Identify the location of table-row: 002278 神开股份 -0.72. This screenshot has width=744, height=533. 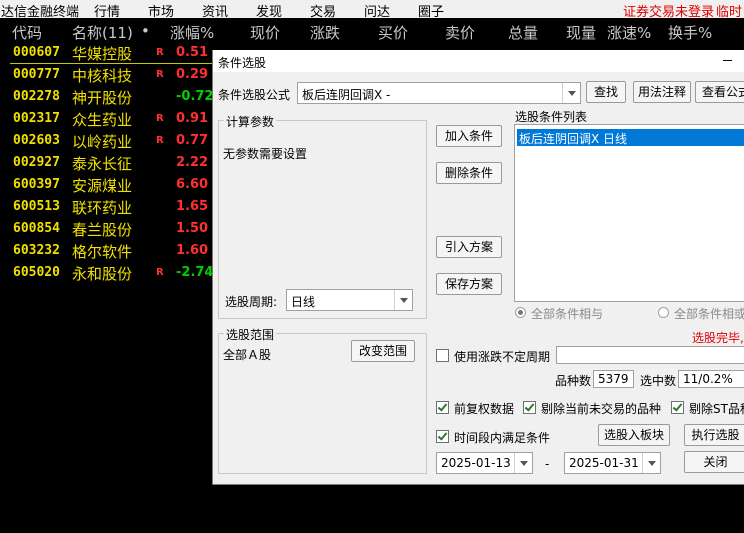
(106, 97).